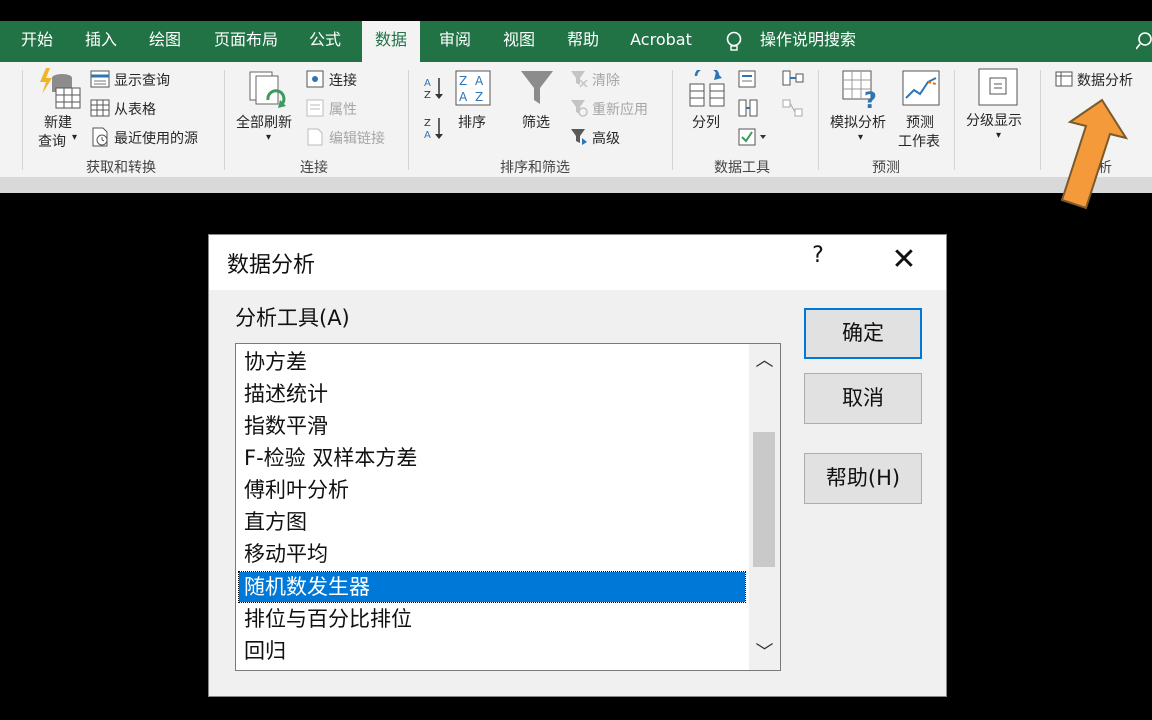 The height and width of the screenshot is (720, 1152). I want to click on listbox-scrollbar: ︿ ﹀, so click(764, 507).